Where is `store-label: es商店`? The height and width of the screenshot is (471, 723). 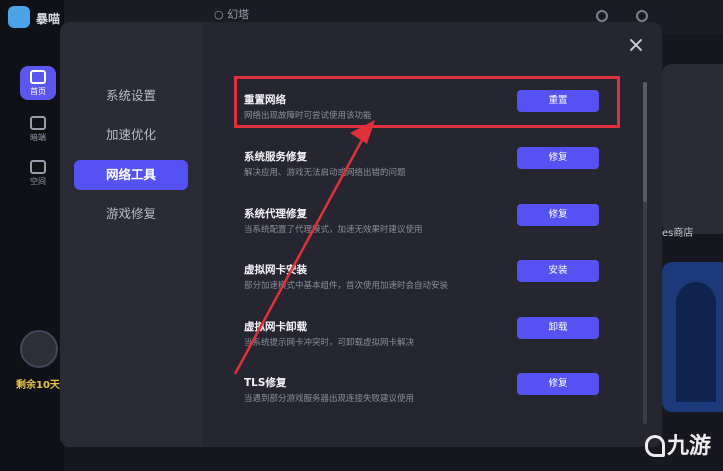
store-label: es商店 is located at coordinates (678, 233).